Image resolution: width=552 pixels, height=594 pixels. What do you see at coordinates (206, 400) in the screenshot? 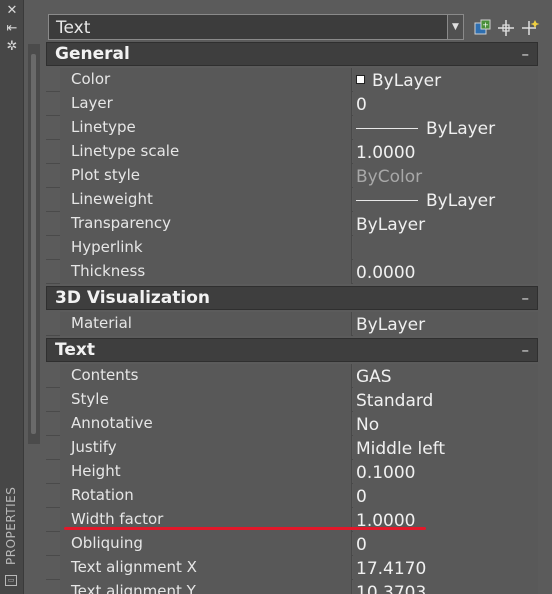
I see `property-label: Style` at bounding box center [206, 400].